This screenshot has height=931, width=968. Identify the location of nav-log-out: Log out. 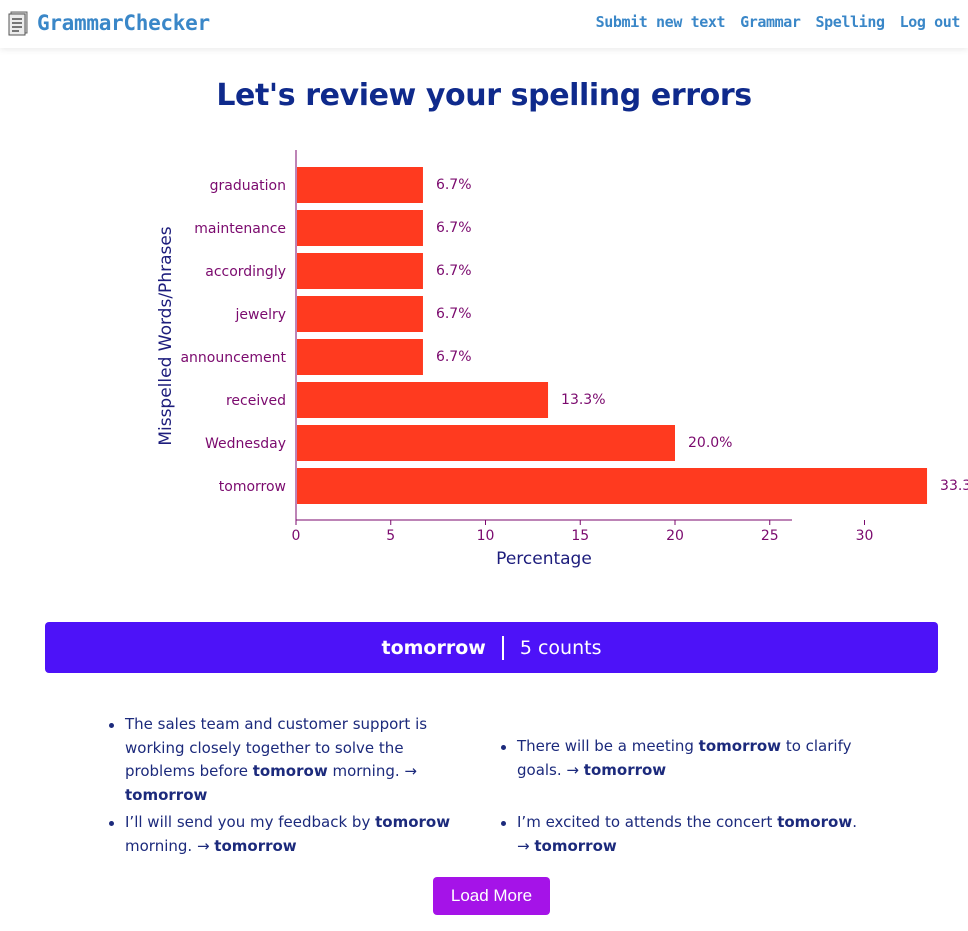
(930, 22).